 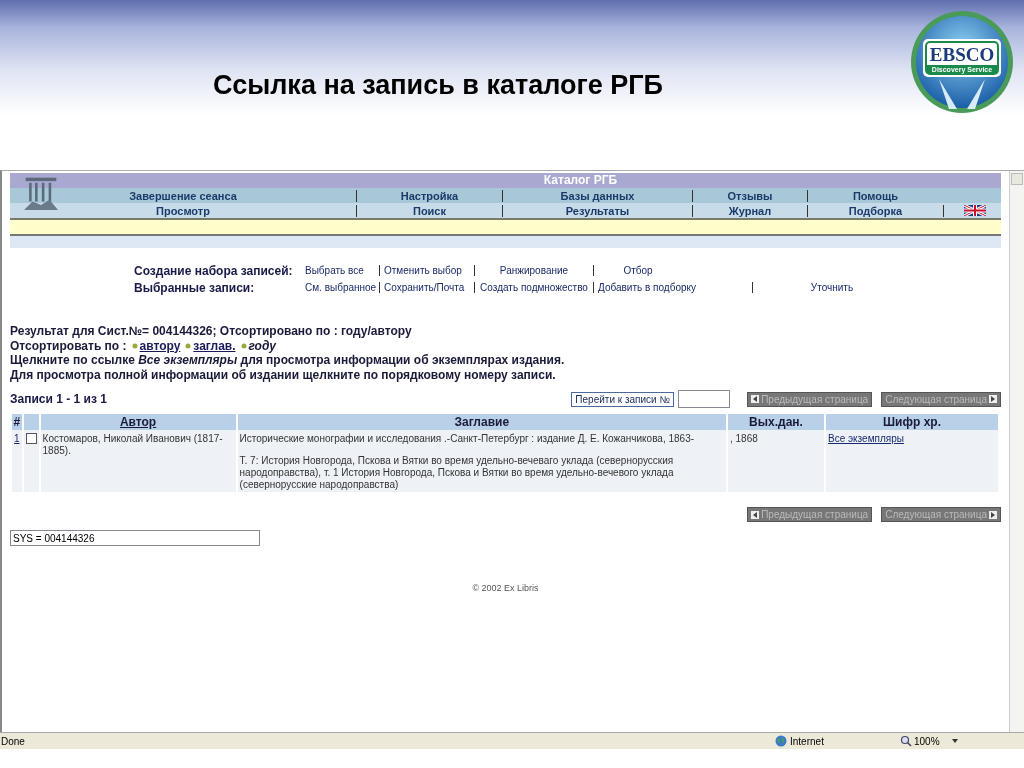 I want to click on uk-flag-icon, so click(x=975, y=210).